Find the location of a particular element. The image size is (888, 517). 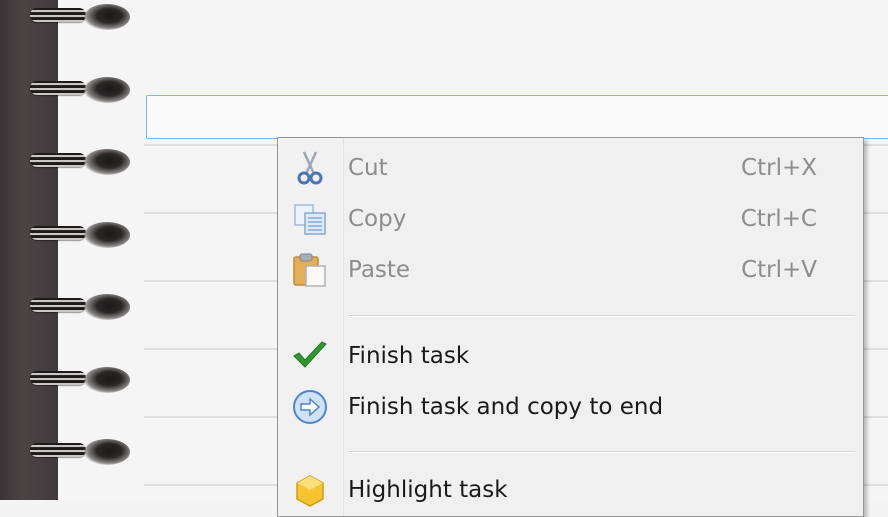

highlight-icon is located at coordinates (310, 490).